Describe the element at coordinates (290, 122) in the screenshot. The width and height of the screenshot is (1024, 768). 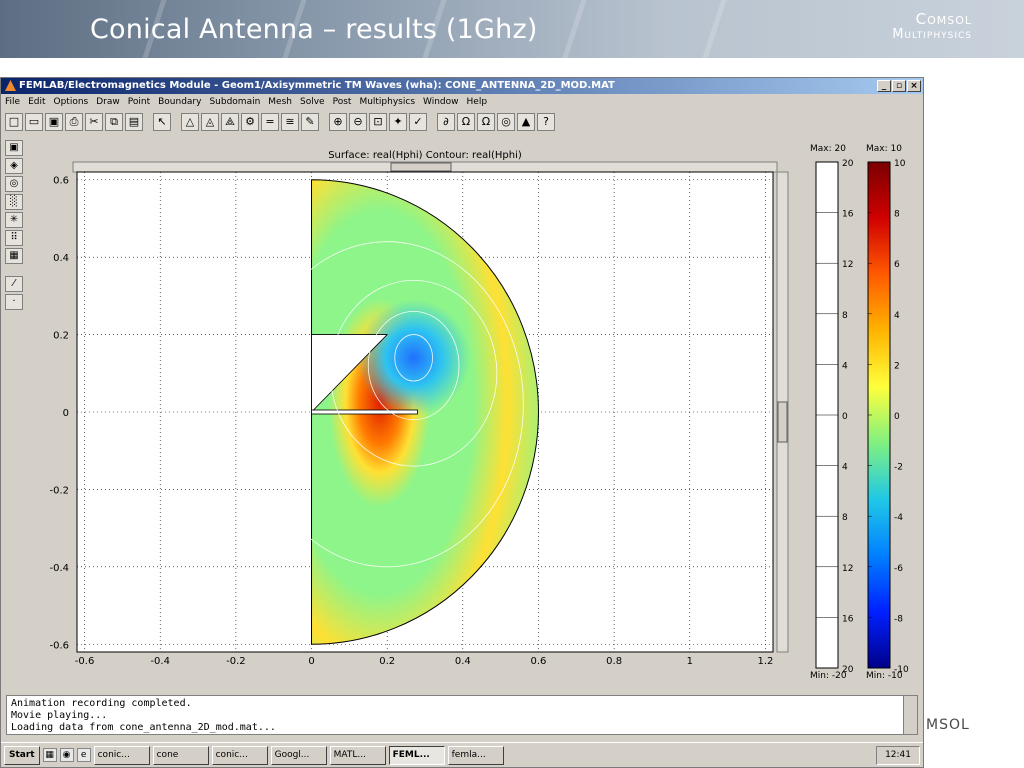
I see `parameters-icon: ≅` at that location.